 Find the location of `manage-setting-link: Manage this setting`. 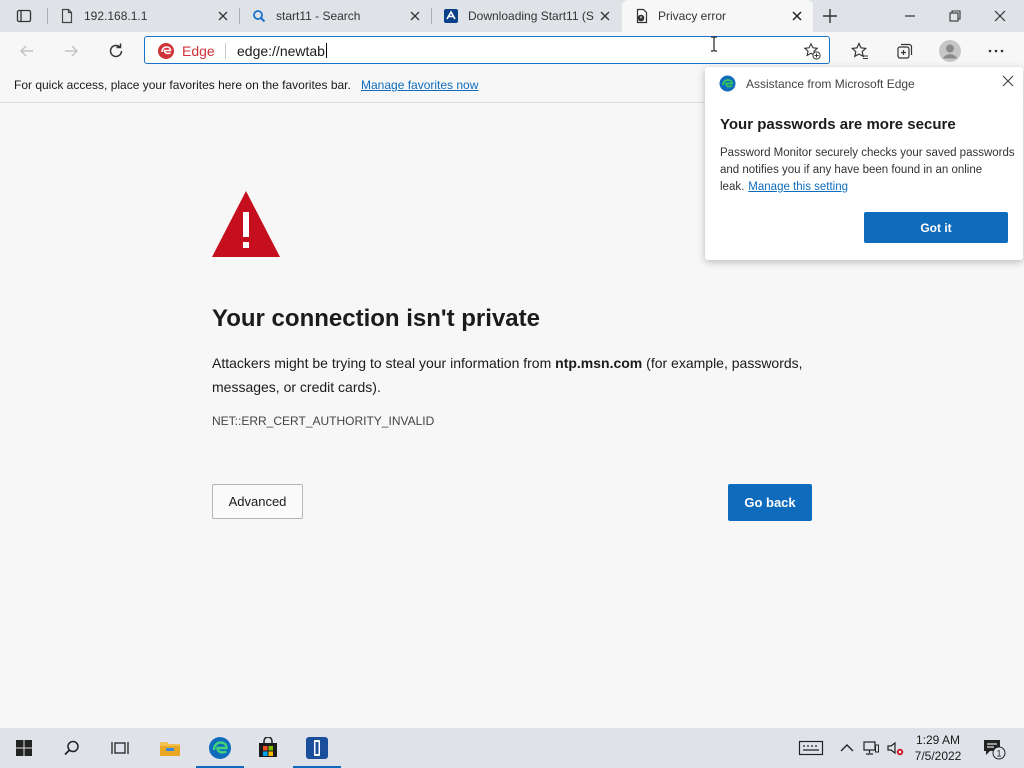

manage-setting-link: Manage this setting is located at coordinates (798, 187).